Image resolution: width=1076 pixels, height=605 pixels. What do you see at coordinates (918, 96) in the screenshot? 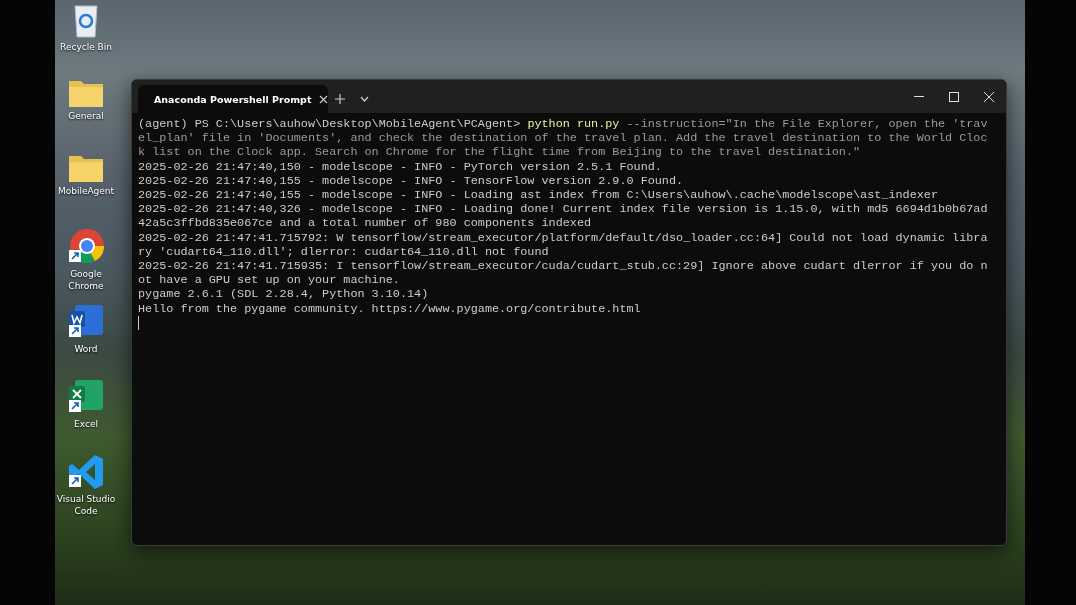
I see `minimize-icon` at bounding box center [918, 96].